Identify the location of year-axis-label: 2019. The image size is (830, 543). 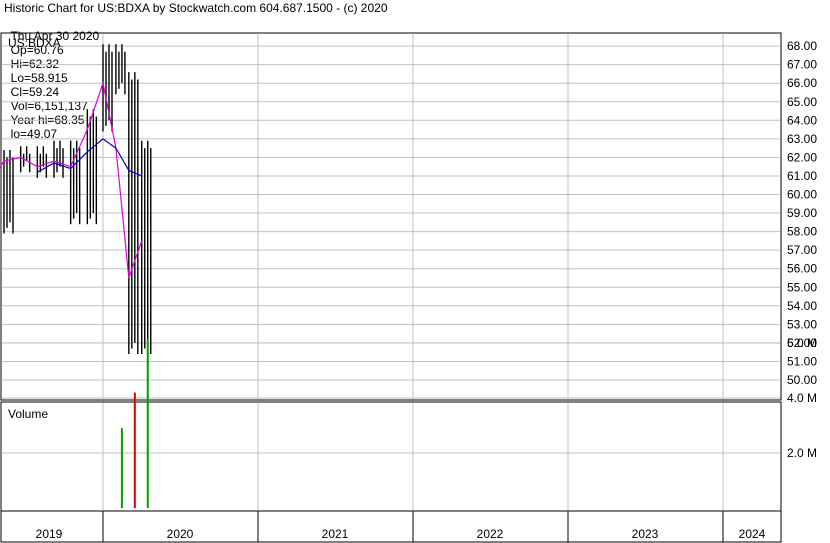
(49, 534).